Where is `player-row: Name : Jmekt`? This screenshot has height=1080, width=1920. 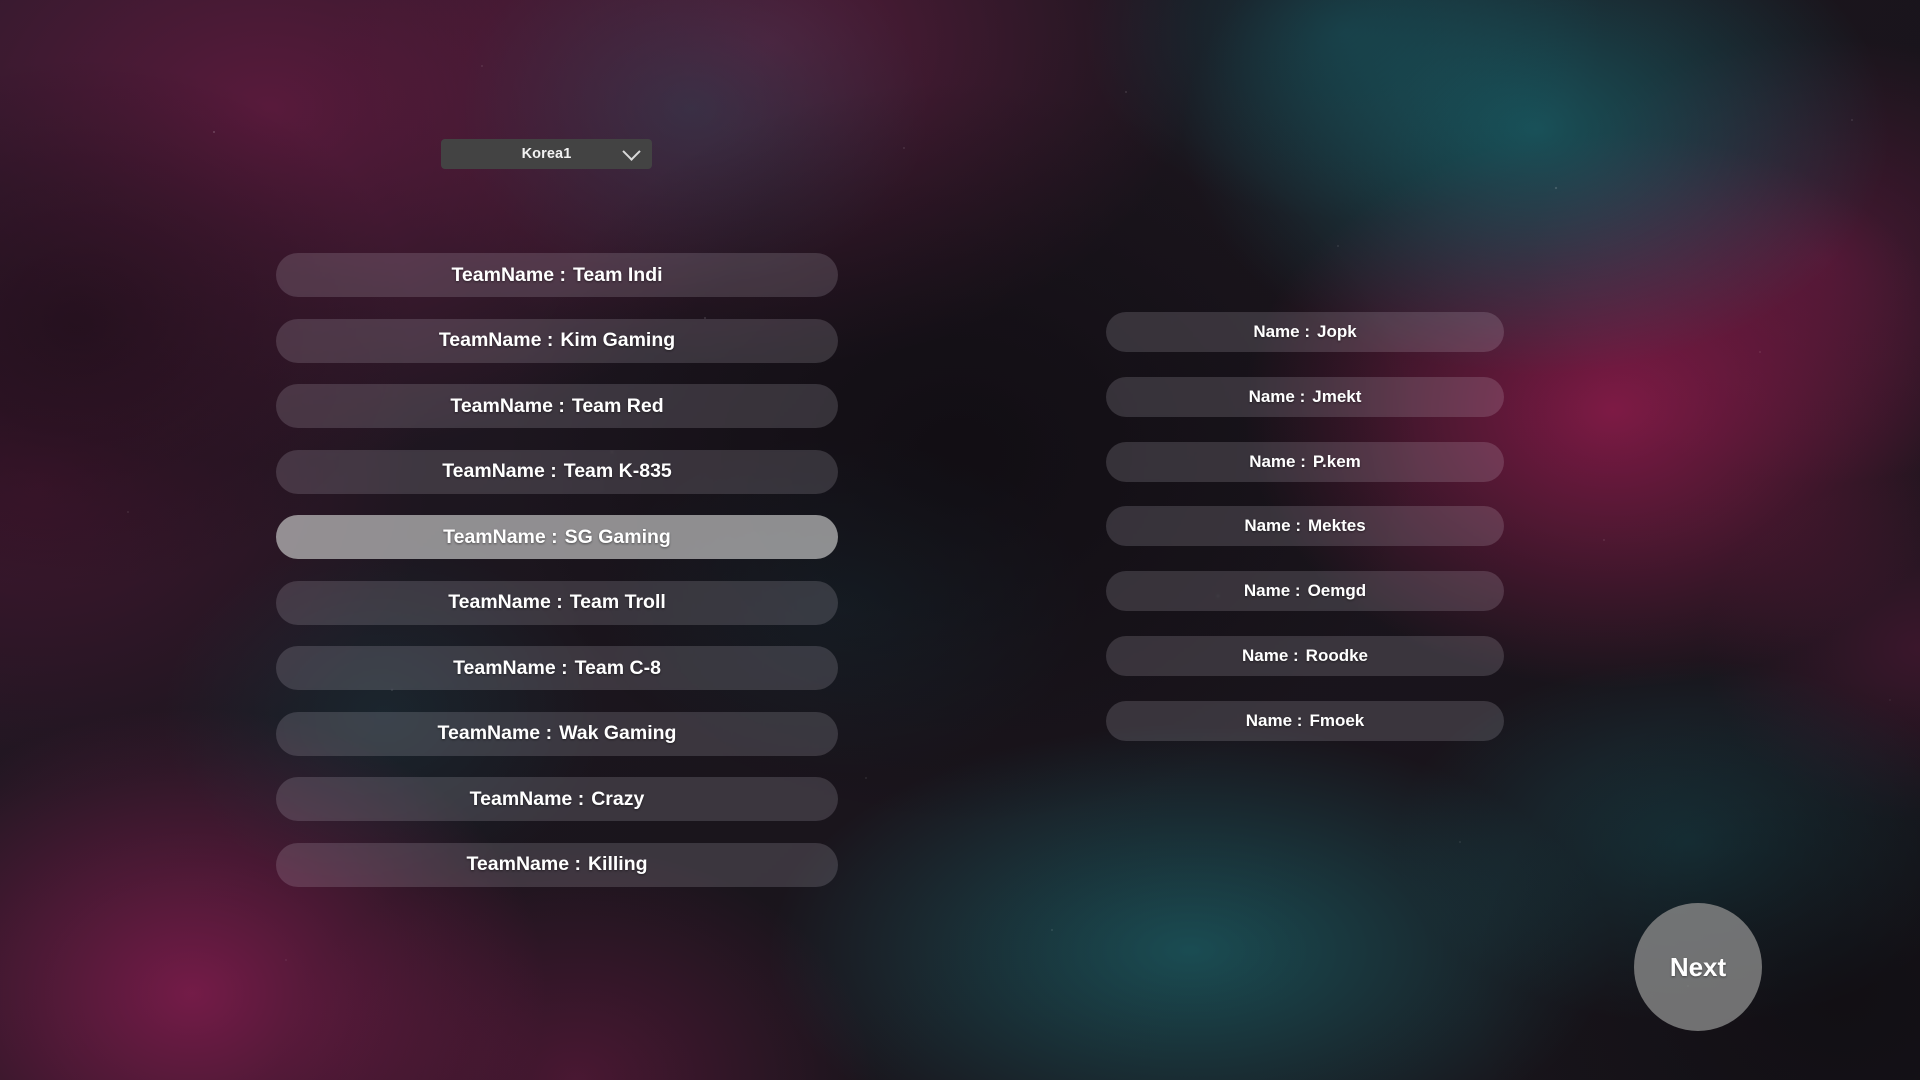
player-row: Name : Jmekt is located at coordinates (1305, 396).